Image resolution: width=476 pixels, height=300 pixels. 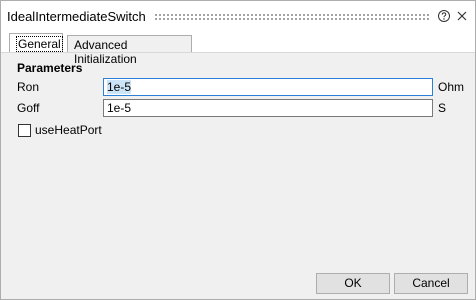 What do you see at coordinates (129, 50) in the screenshot?
I see `tab-advanced-initialization: Advanced Initialization` at bounding box center [129, 50].